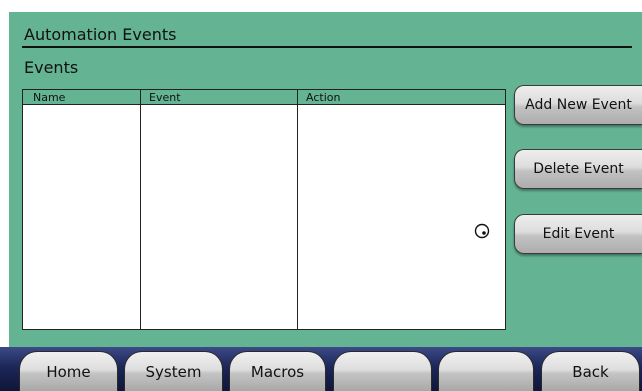 Image resolution: width=642 pixels, height=391 pixels. What do you see at coordinates (578, 234) in the screenshot?
I see `edit-event-button: Edit Event` at bounding box center [578, 234].